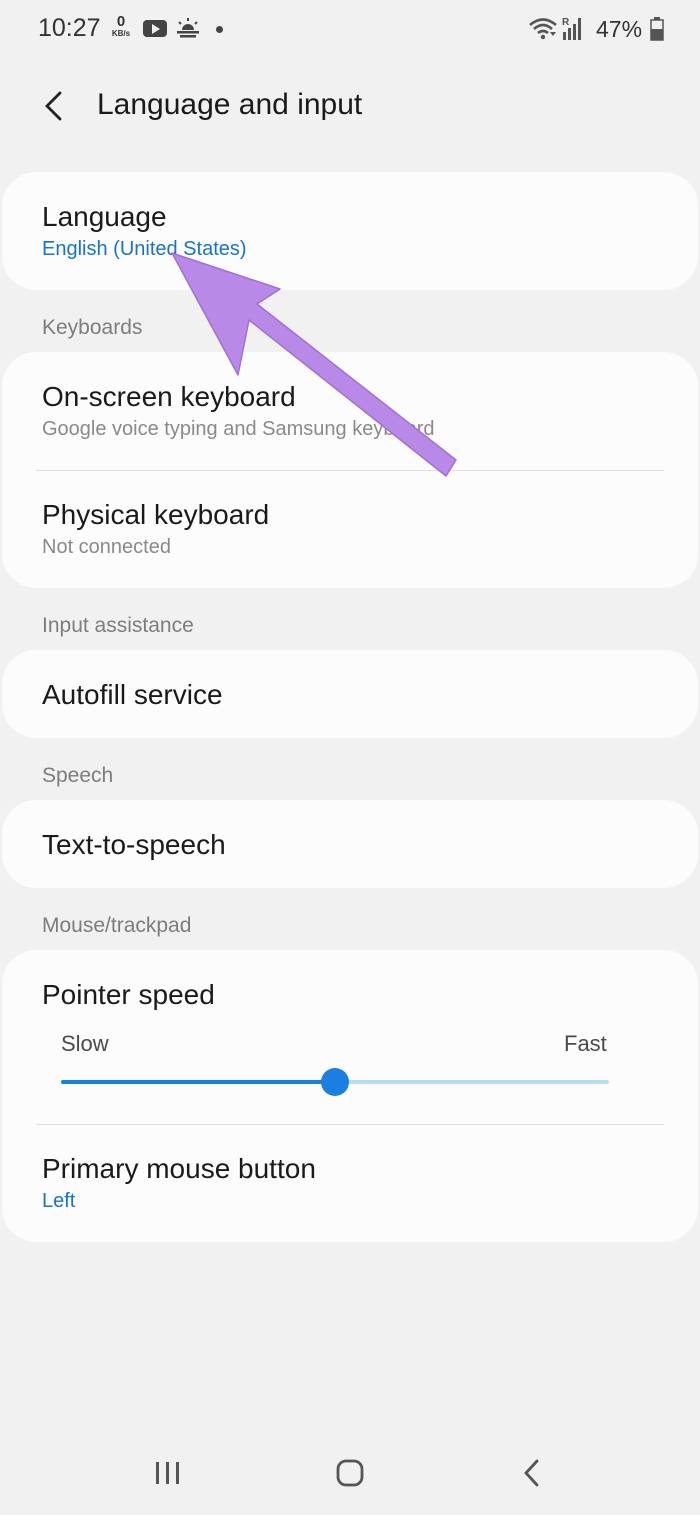 This screenshot has height=1515, width=700. I want to click on language-card: Language English (United States), so click(350, 231).